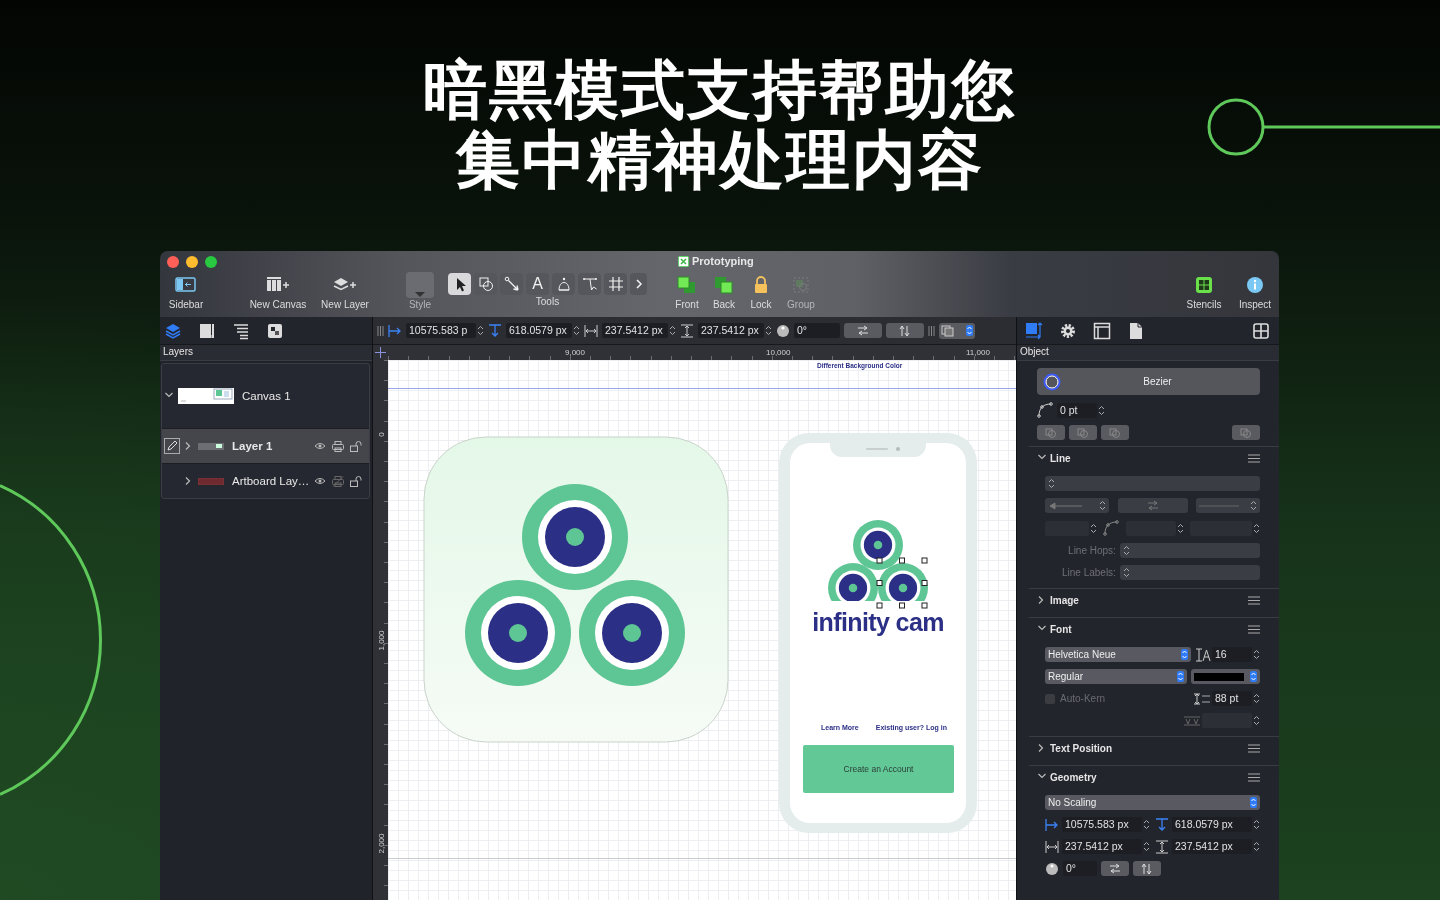 The width and height of the screenshot is (1440, 900). Describe the element at coordinates (1163, 846) in the screenshot. I see `height-icon` at that location.